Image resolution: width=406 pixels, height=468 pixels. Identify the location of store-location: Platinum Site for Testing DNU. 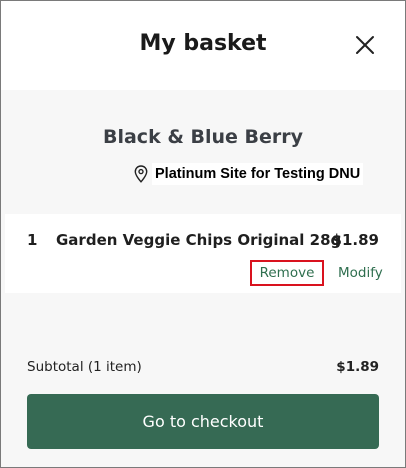
(249, 174).